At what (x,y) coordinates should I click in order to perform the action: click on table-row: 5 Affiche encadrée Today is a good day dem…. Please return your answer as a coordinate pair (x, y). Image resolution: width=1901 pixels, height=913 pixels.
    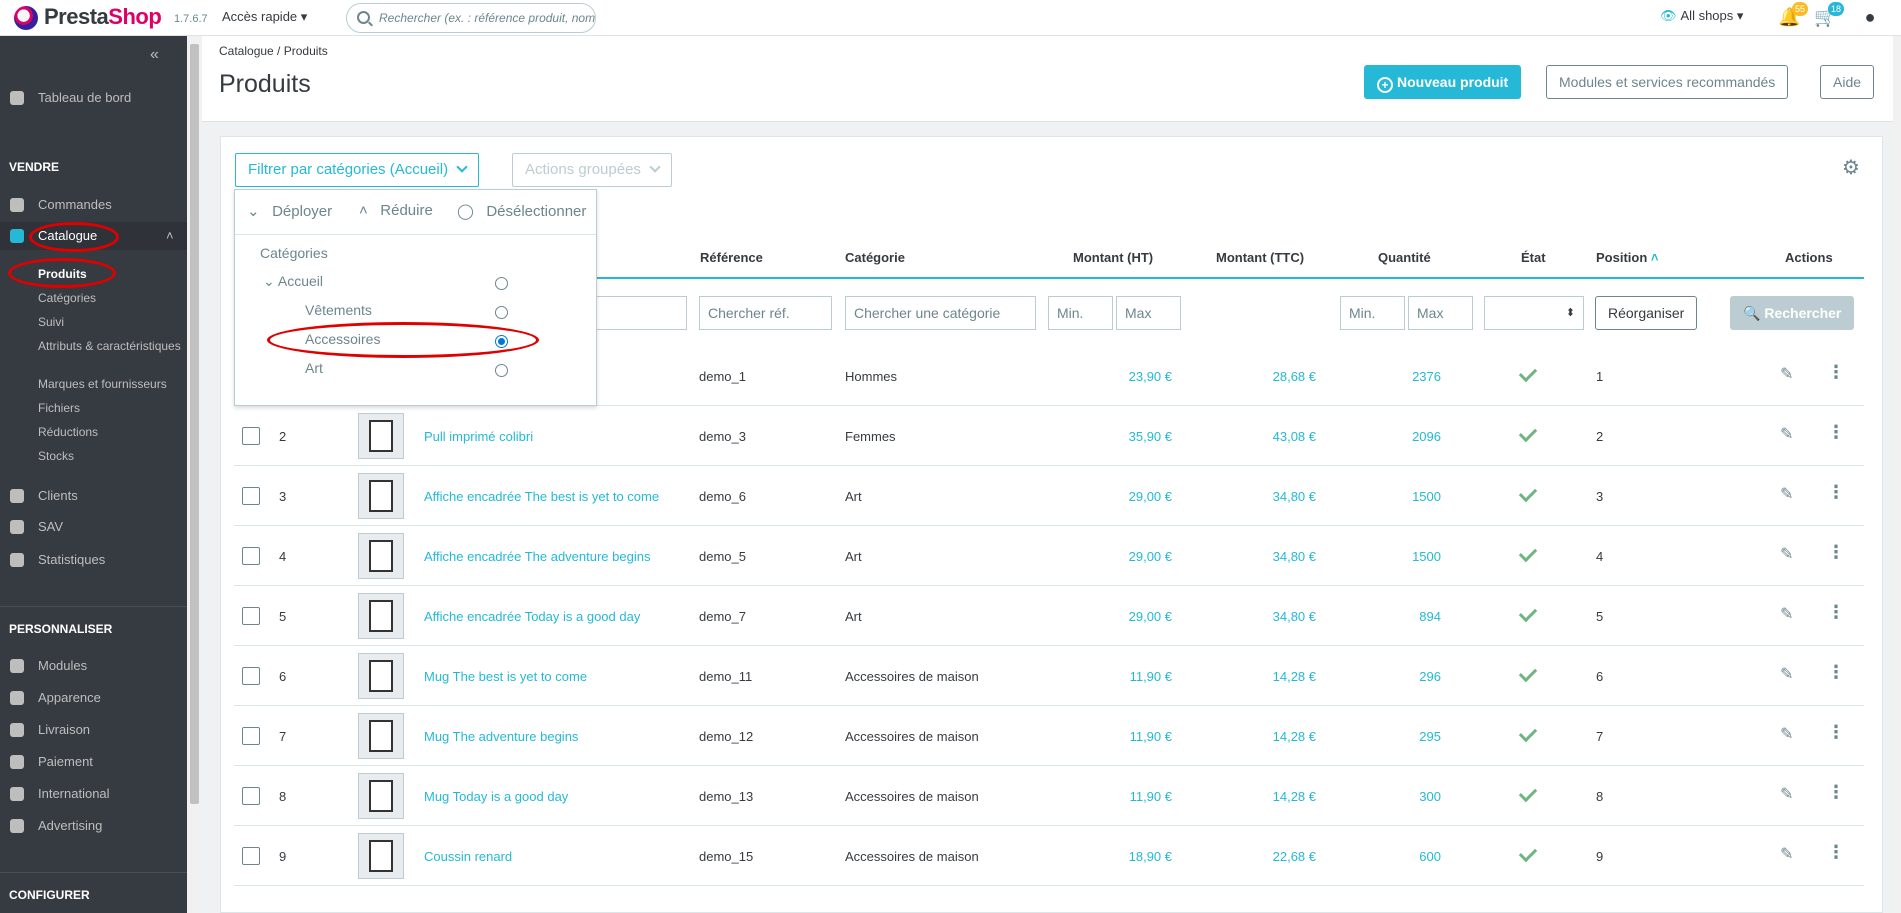
    Looking at the image, I should click on (1049, 616).